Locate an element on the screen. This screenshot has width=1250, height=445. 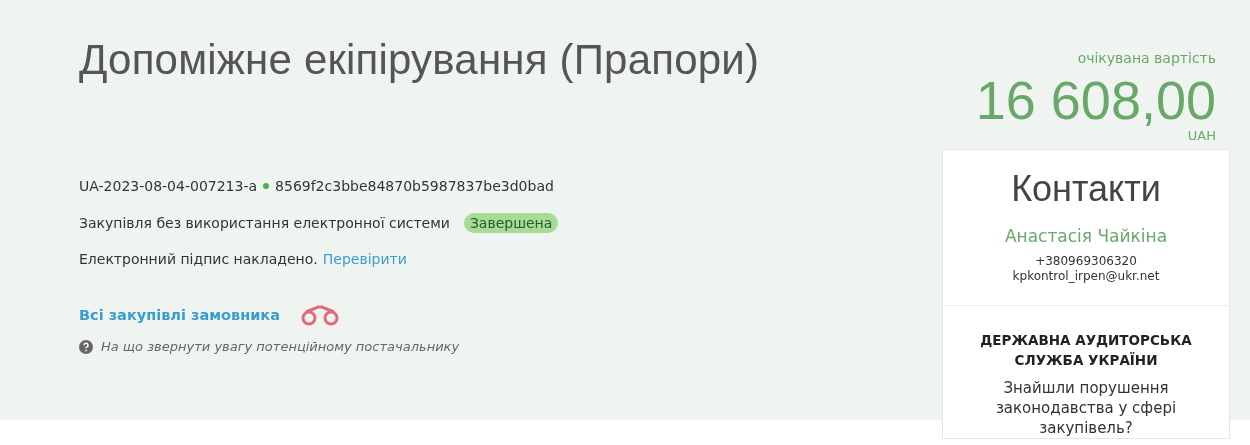
separator-dot is located at coordinates (266, 186).